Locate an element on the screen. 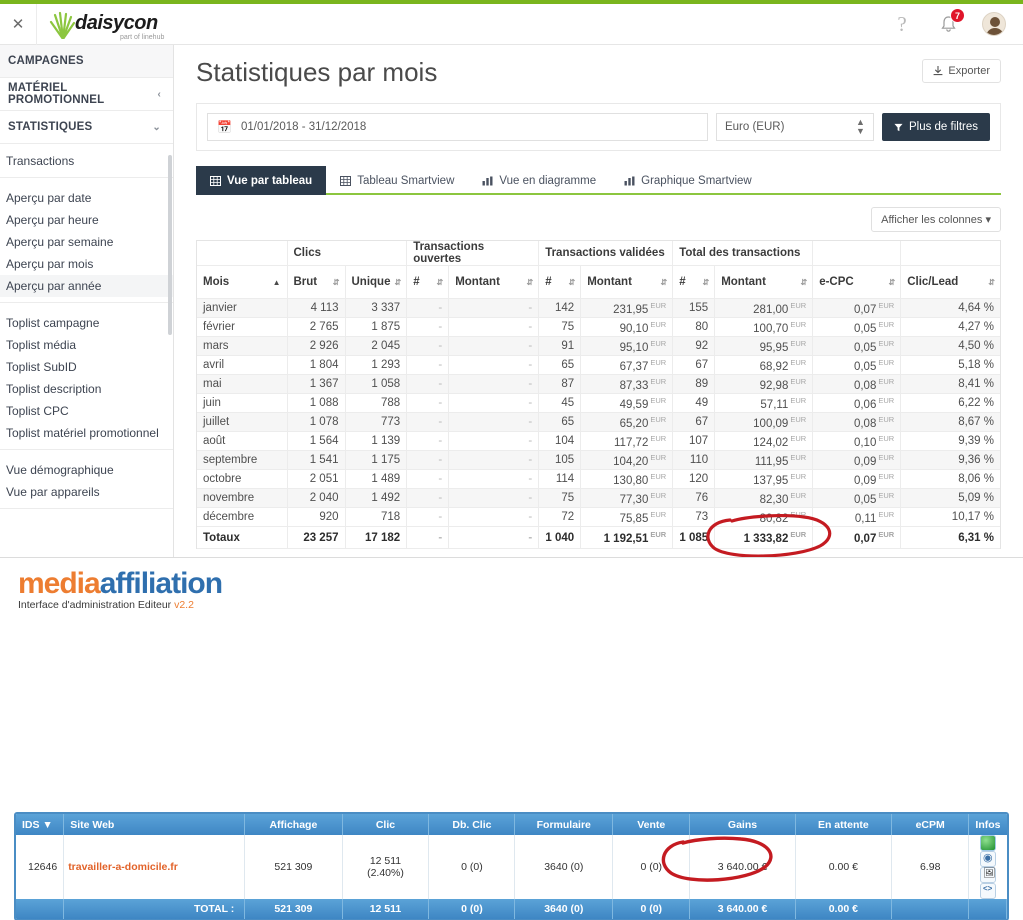  cell-validees-montant: 67,37 EUR is located at coordinates (627, 365).